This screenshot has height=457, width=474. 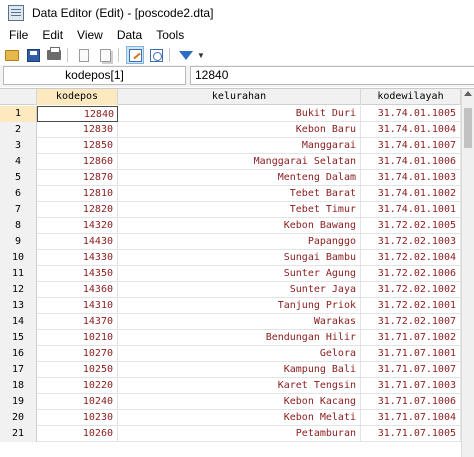 I want to click on table-row: 14 14370 Warakas 31.72.02.1007, so click(x=237, y=322).